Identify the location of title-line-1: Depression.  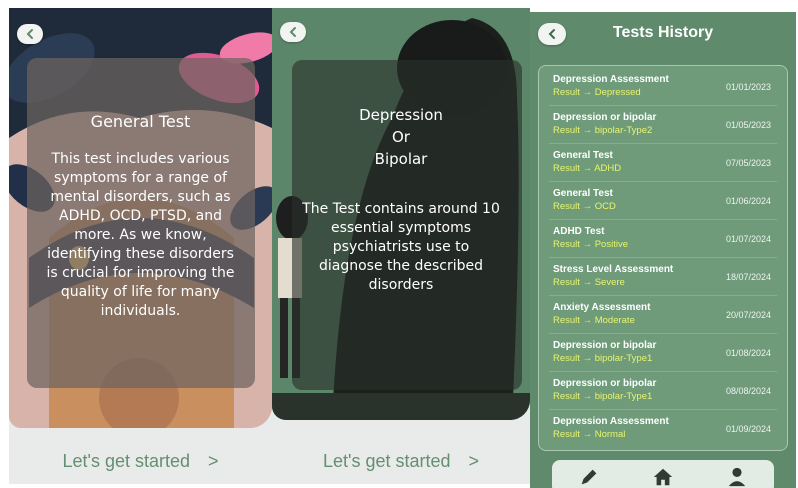
(401, 115).